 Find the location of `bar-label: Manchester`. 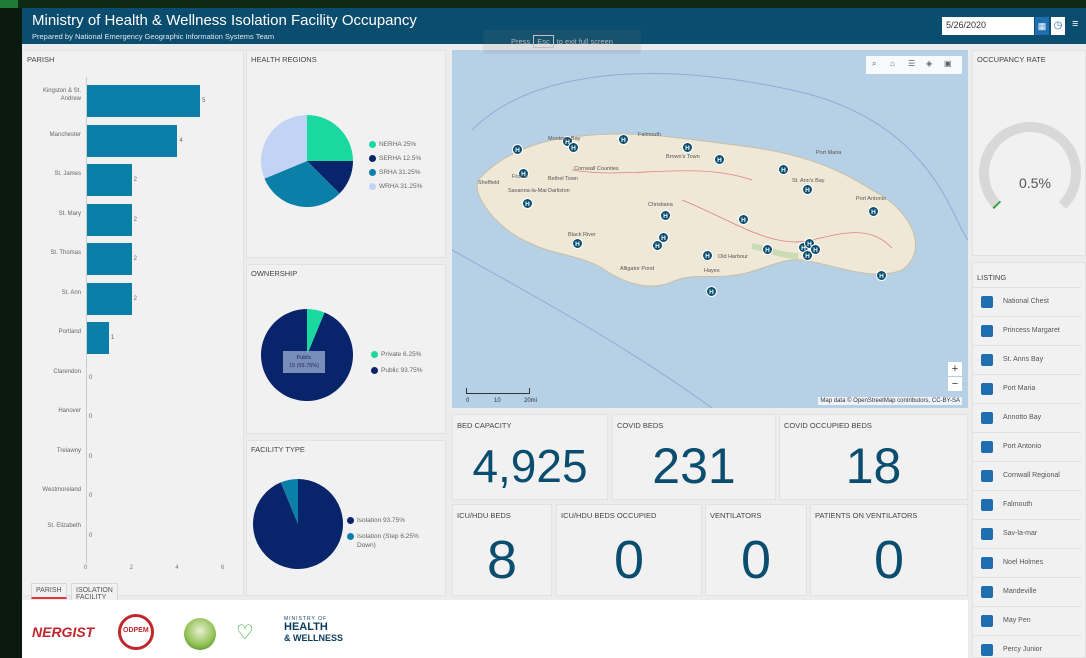

bar-label: Manchester is located at coordinates (65, 134).